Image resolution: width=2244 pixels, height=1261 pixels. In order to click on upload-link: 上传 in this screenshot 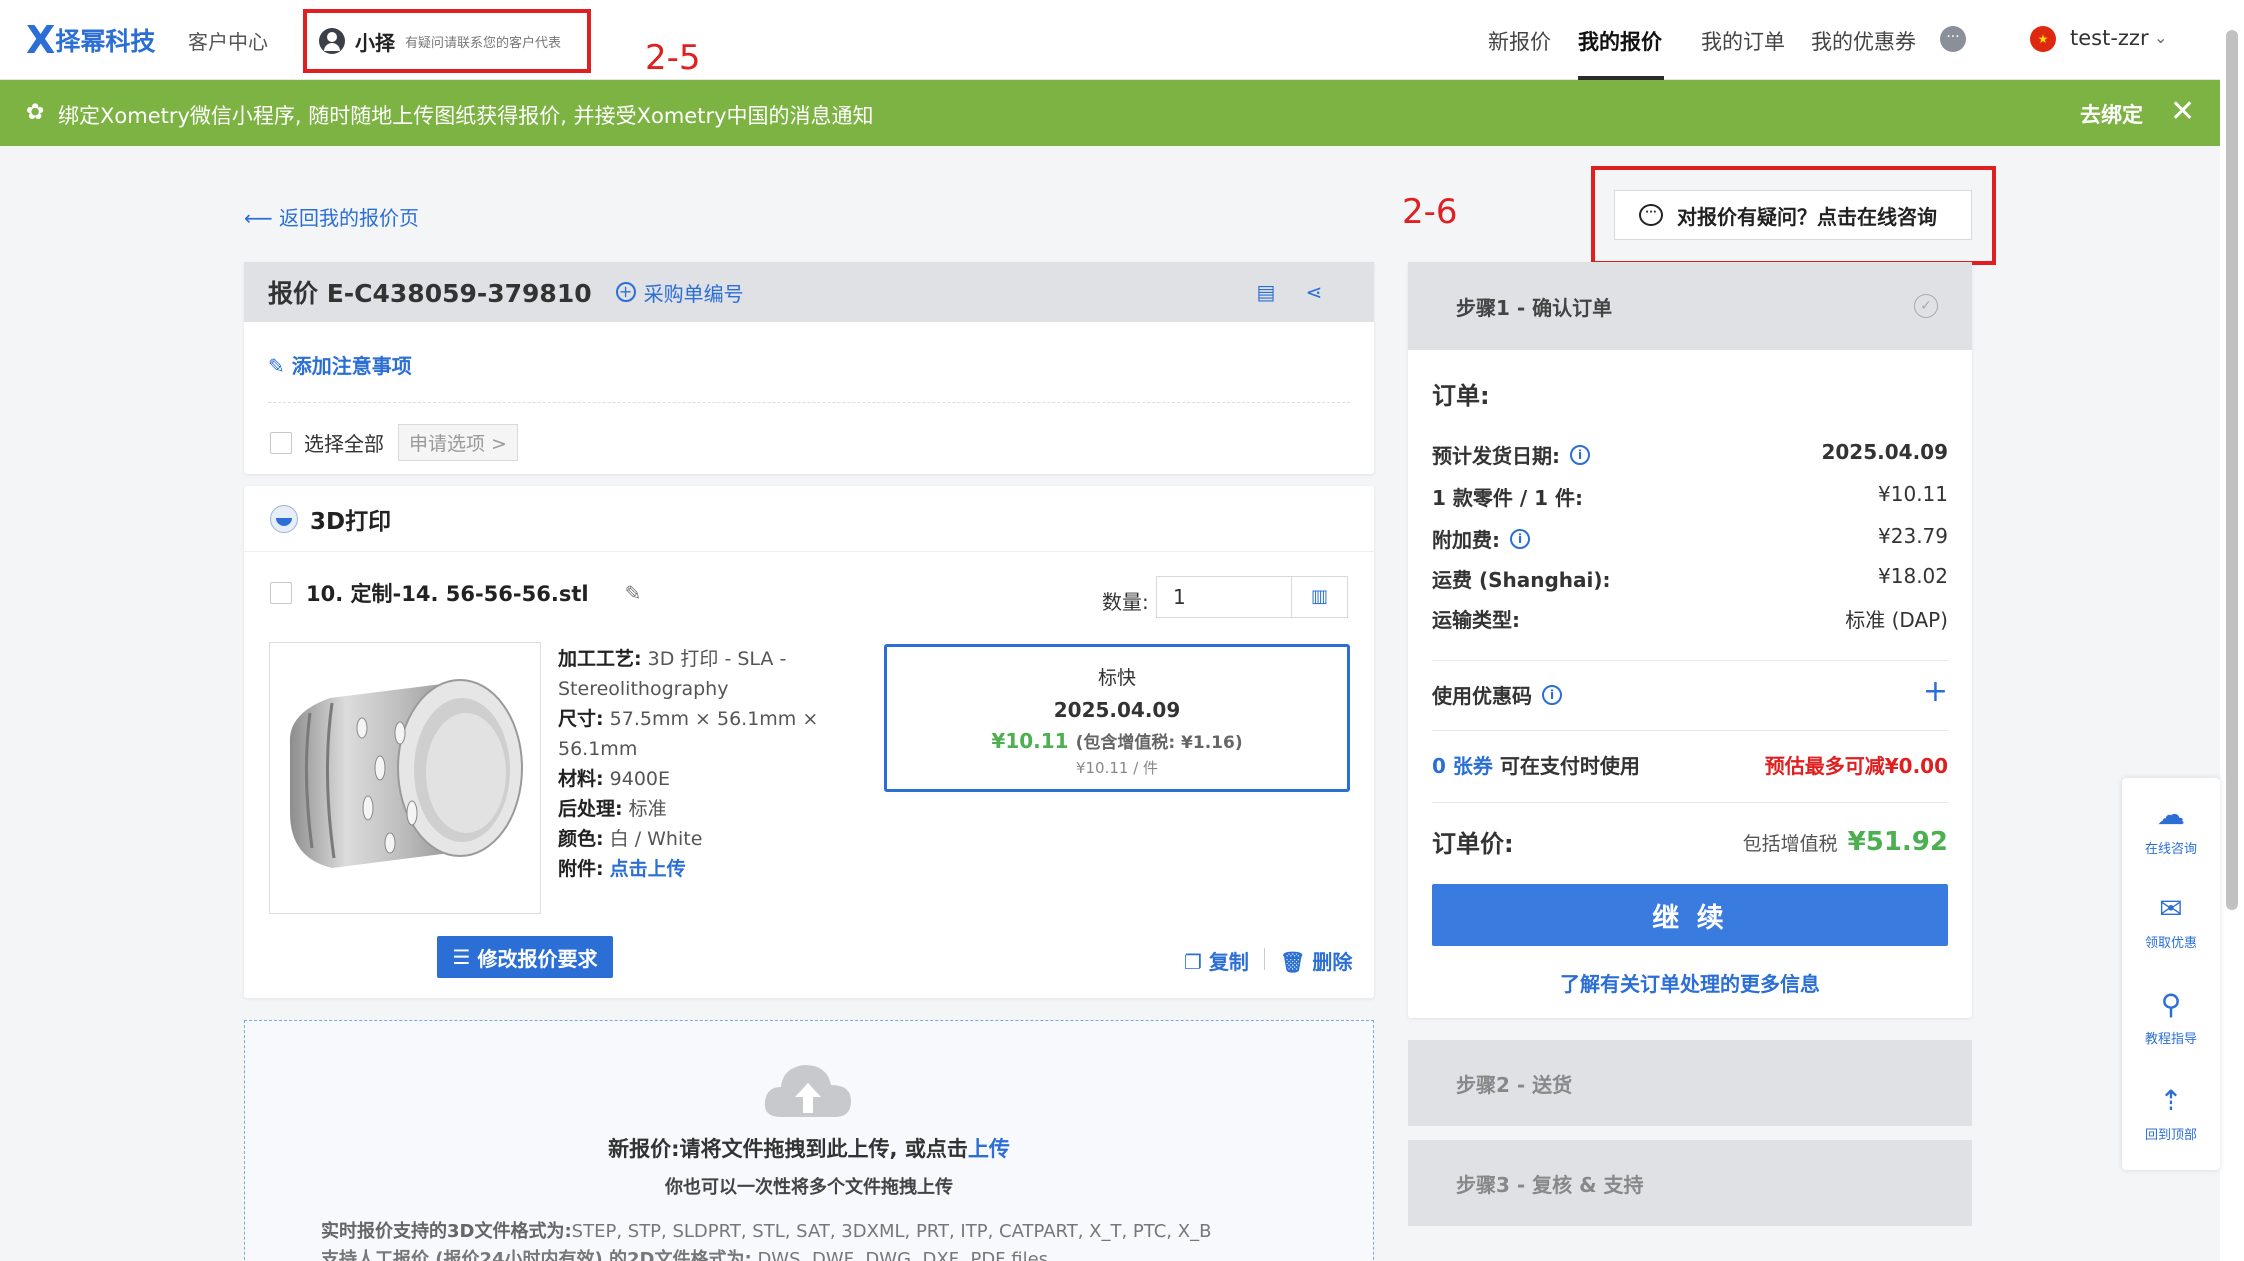, I will do `click(989, 1149)`.